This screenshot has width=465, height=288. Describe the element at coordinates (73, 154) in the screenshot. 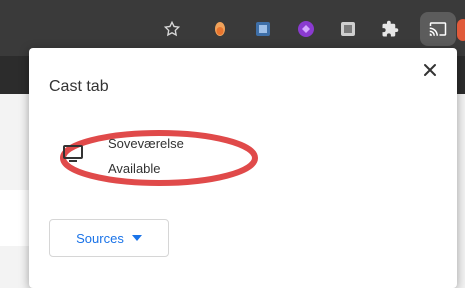

I see `monitor-icon` at that location.